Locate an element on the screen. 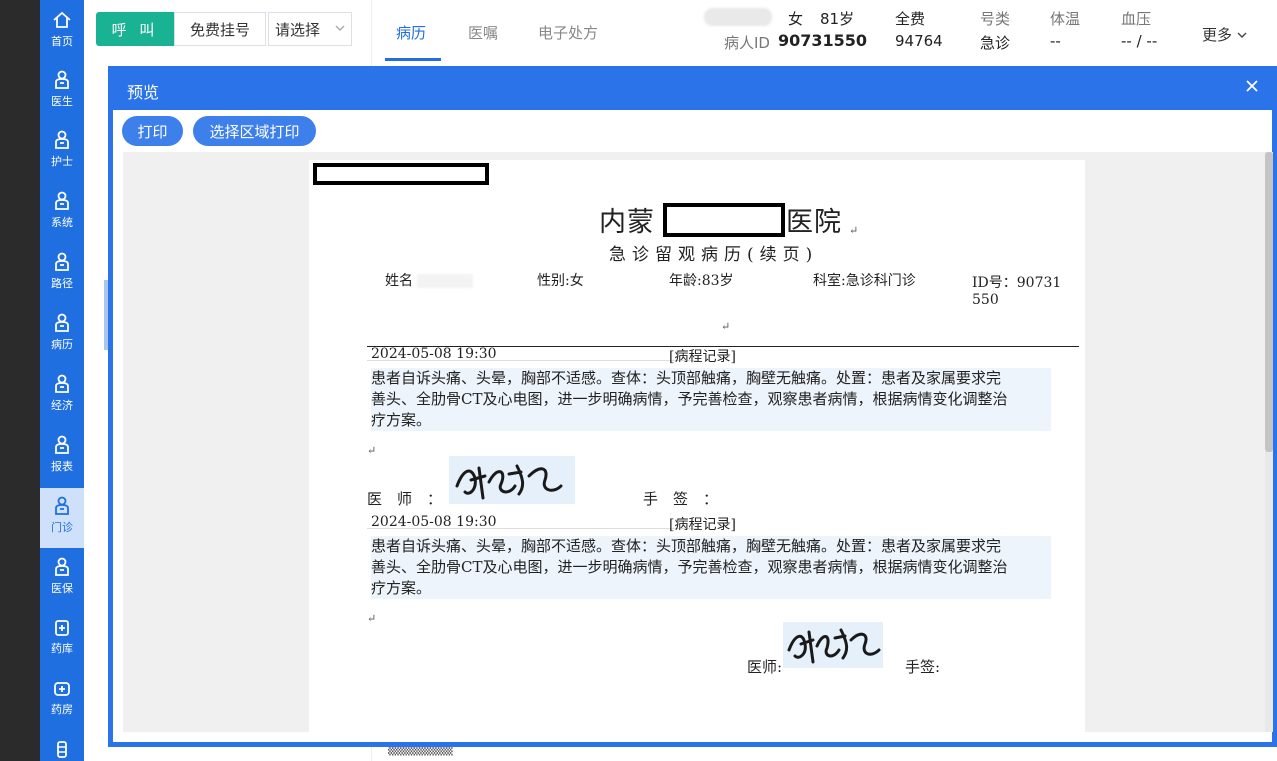 The image size is (1277, 761). sidebar-item-label: 医生 is located at coordinates (62, 101).